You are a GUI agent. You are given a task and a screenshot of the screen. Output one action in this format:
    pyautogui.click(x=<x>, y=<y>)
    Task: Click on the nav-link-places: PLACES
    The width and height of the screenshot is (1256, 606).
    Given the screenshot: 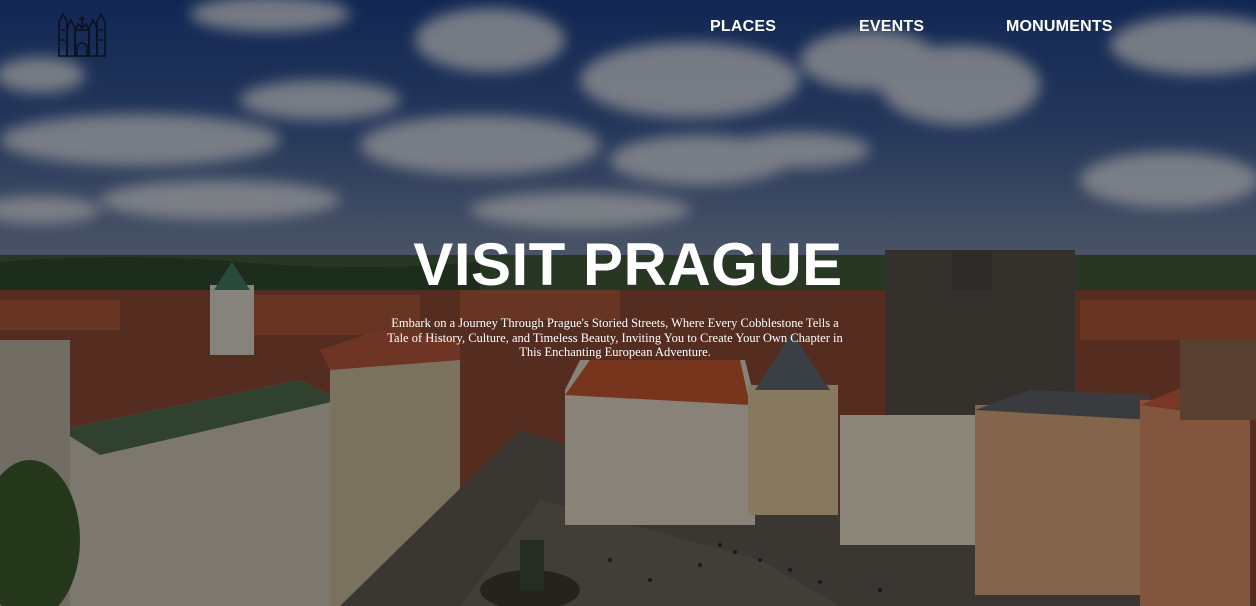 What is the action you would take?
    pyautogui.click(x=743, y=27)
    